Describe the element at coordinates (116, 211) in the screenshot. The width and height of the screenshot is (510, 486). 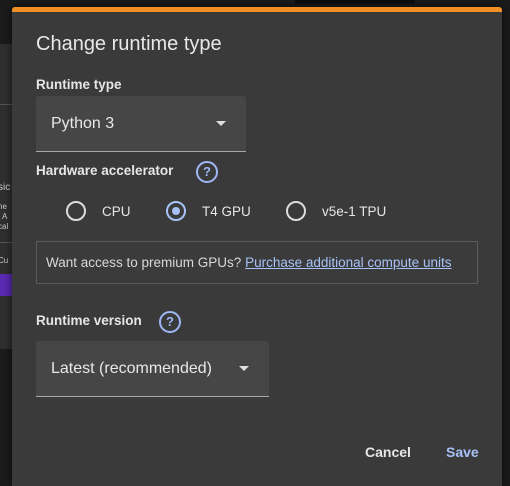
I see `radio-label: CPU` at that location.